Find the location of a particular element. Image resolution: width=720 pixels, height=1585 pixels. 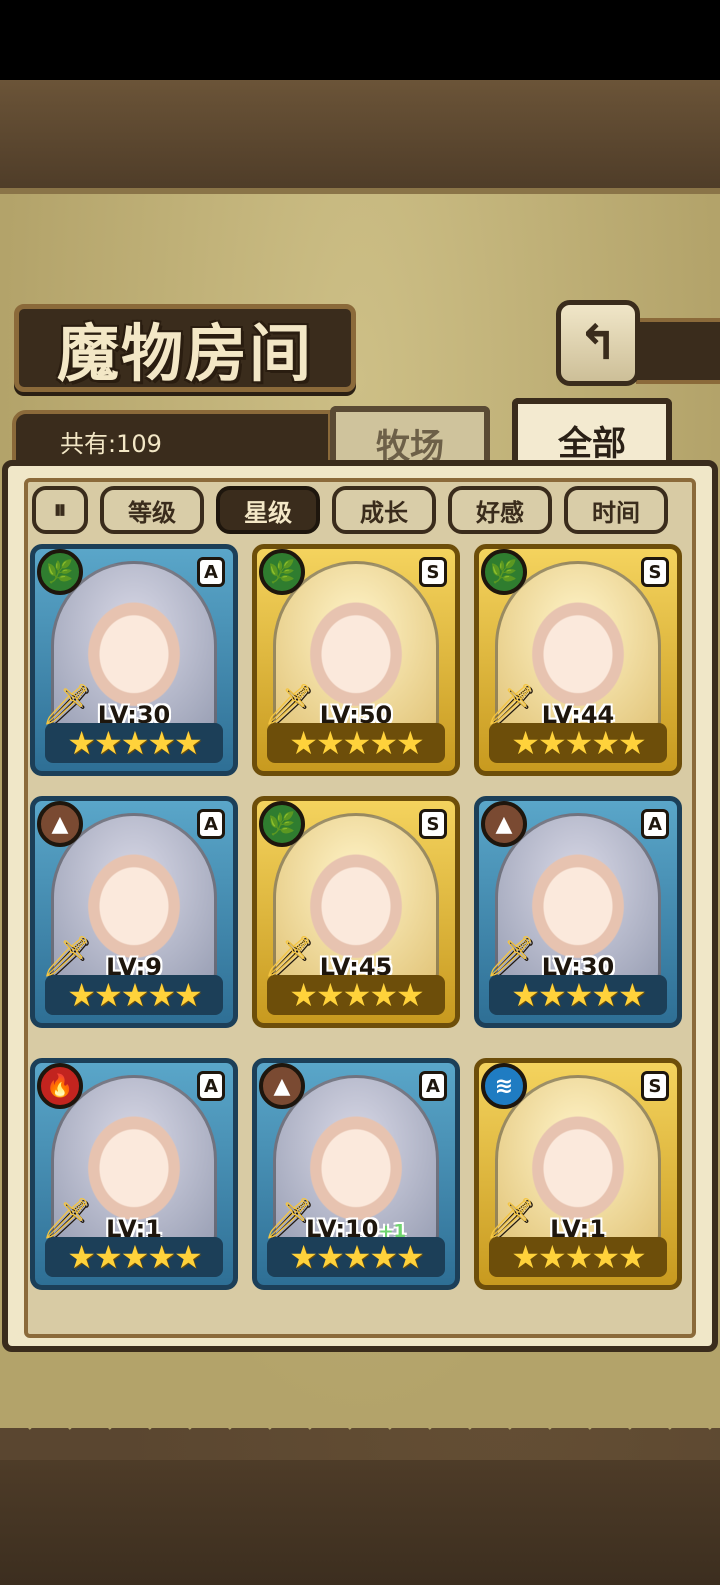

sort-by-growth-button: 成长 is located at coordinates (384, 510).